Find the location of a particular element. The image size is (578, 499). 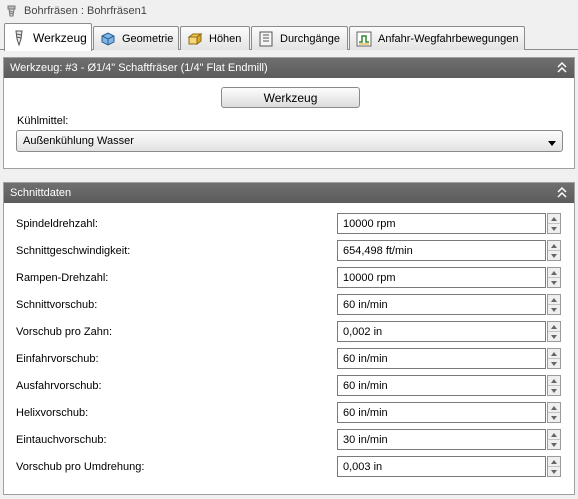

helix-feedrate-row: Helixvorschub: 60 in/min is located at coordinates (289, 413).